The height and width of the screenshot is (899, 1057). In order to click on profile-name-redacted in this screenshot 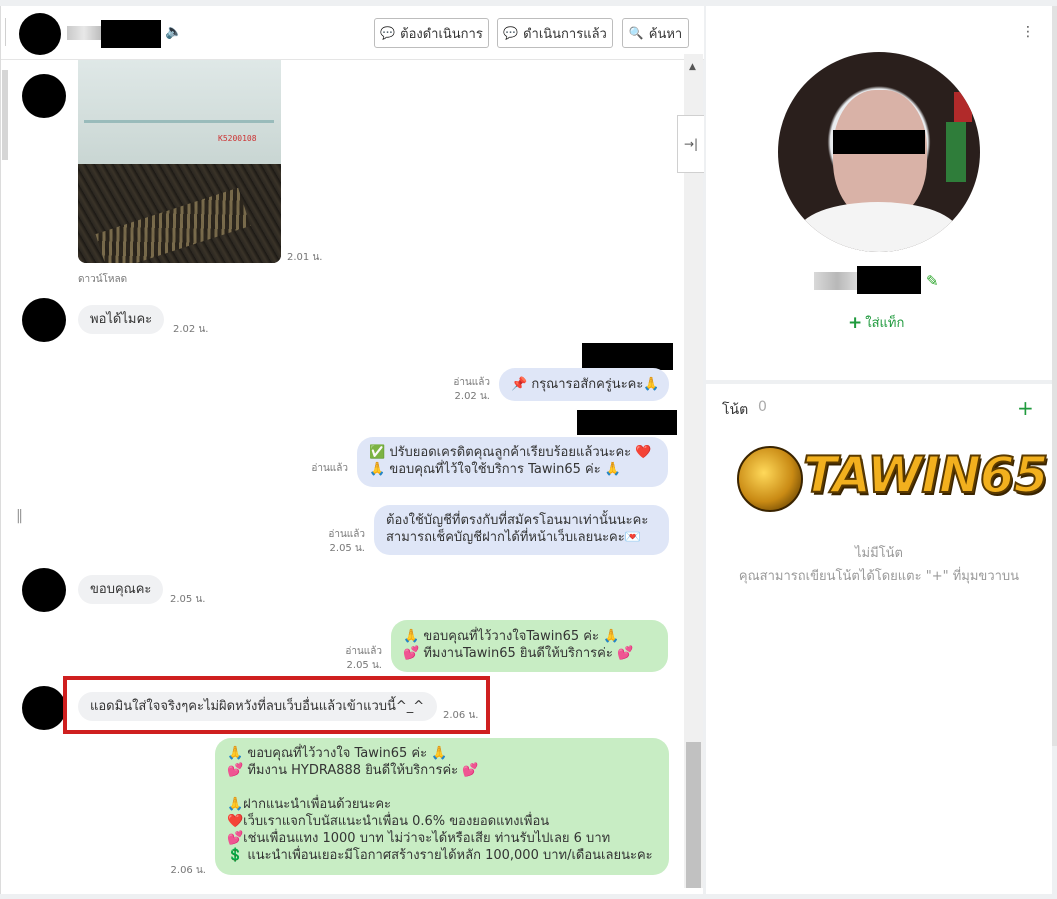, I will do `click(889, 280)`.